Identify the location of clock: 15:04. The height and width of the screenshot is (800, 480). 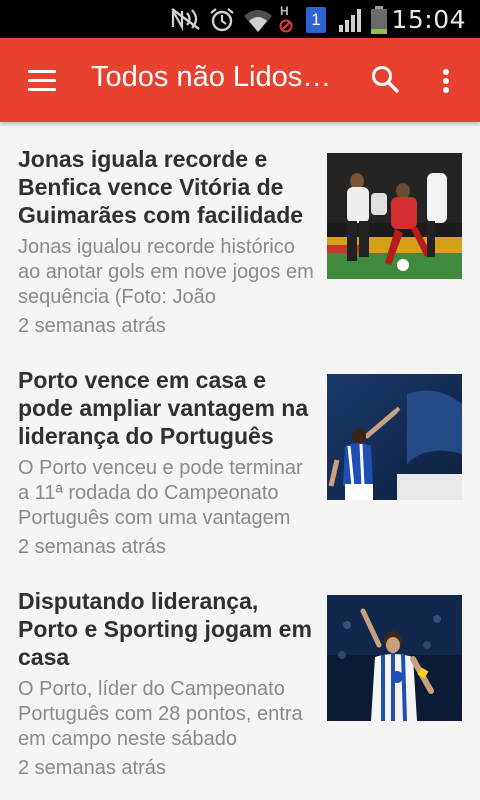
(428, 19).